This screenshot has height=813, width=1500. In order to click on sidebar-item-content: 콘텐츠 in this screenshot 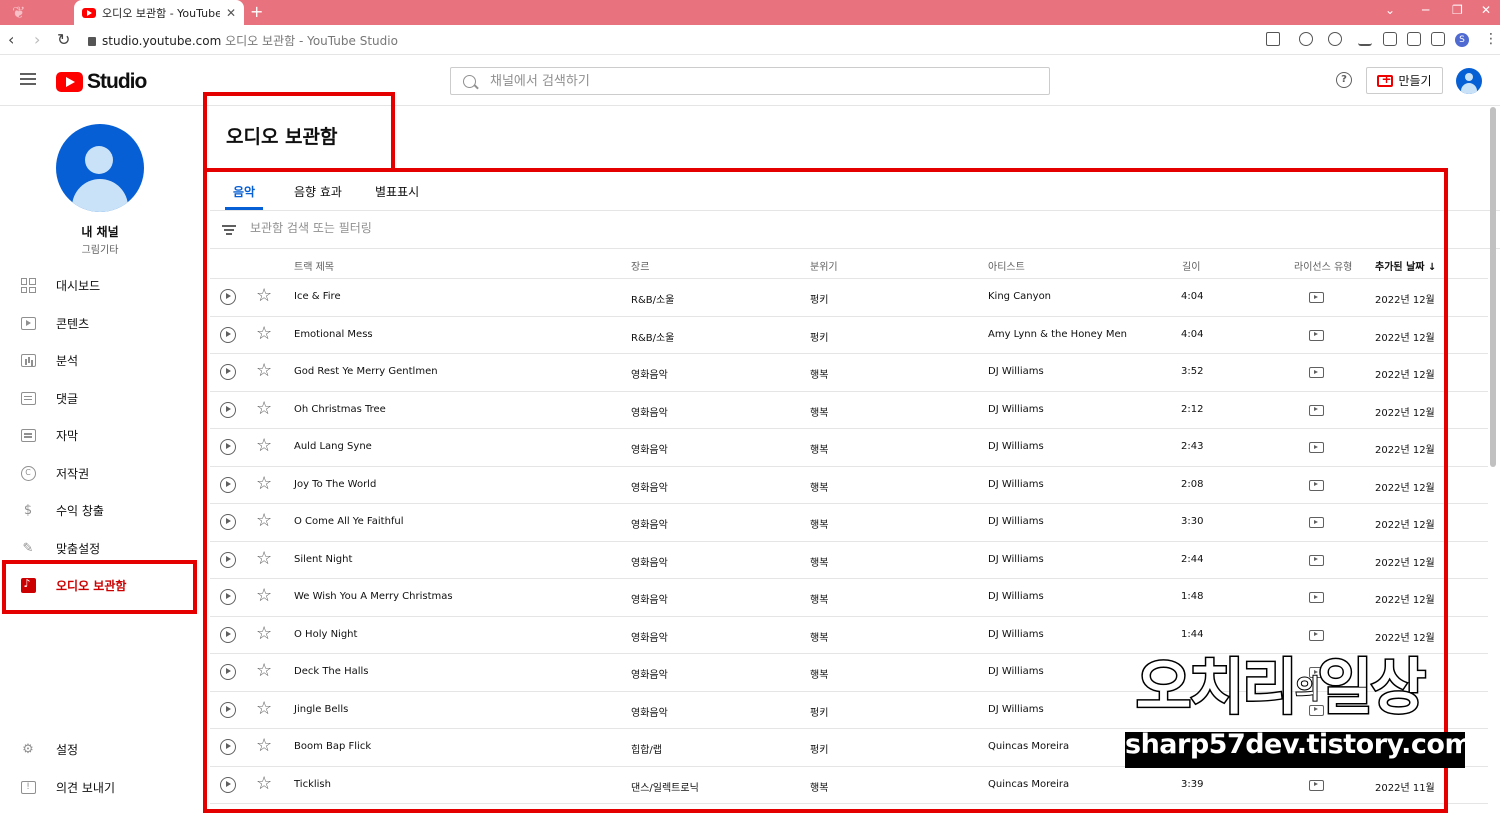, I will do `click(100, 323)`.